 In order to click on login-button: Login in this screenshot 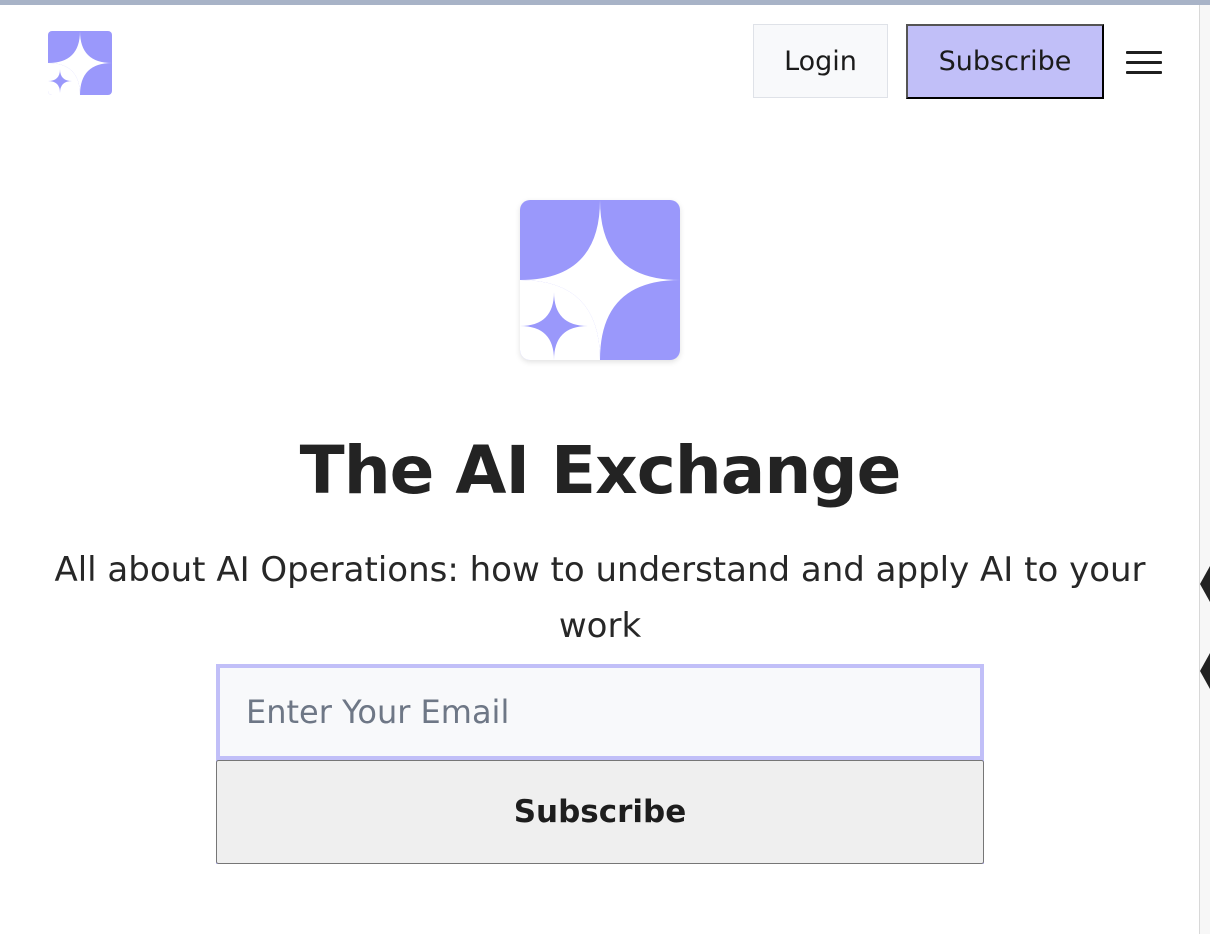, I will do `click(820, 61)`.